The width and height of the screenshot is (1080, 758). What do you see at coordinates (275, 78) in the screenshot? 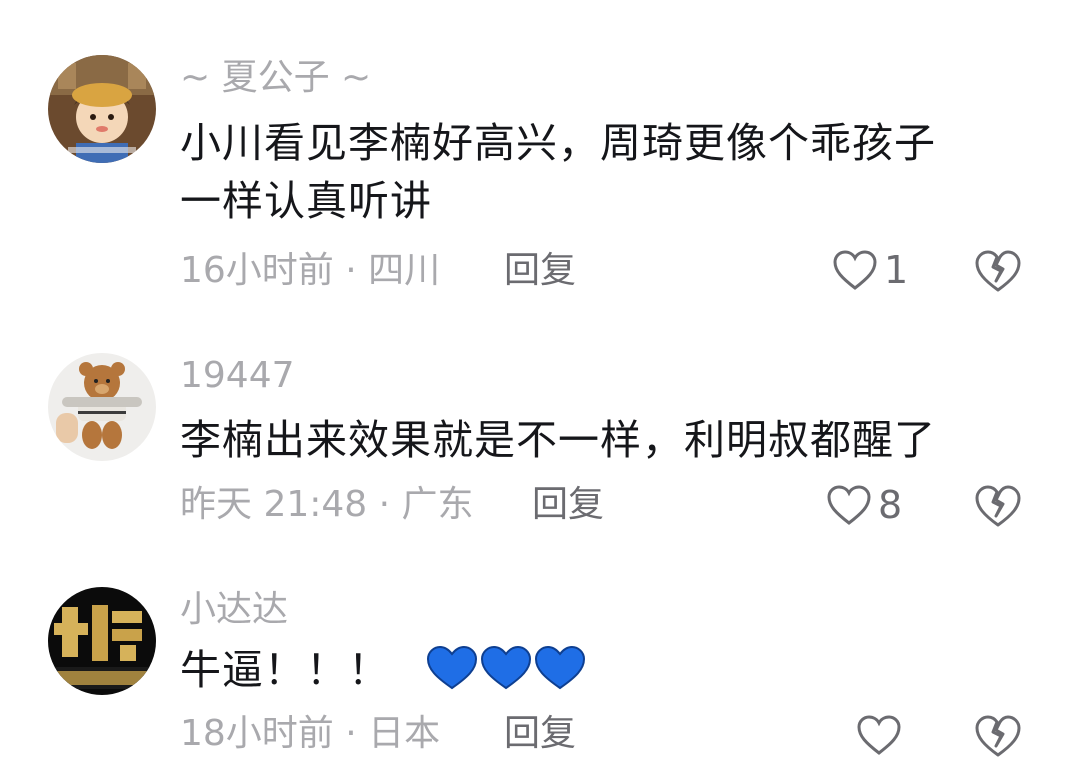
I see `username: ~ 夏公子 ~` at bounding box center [275, 78].